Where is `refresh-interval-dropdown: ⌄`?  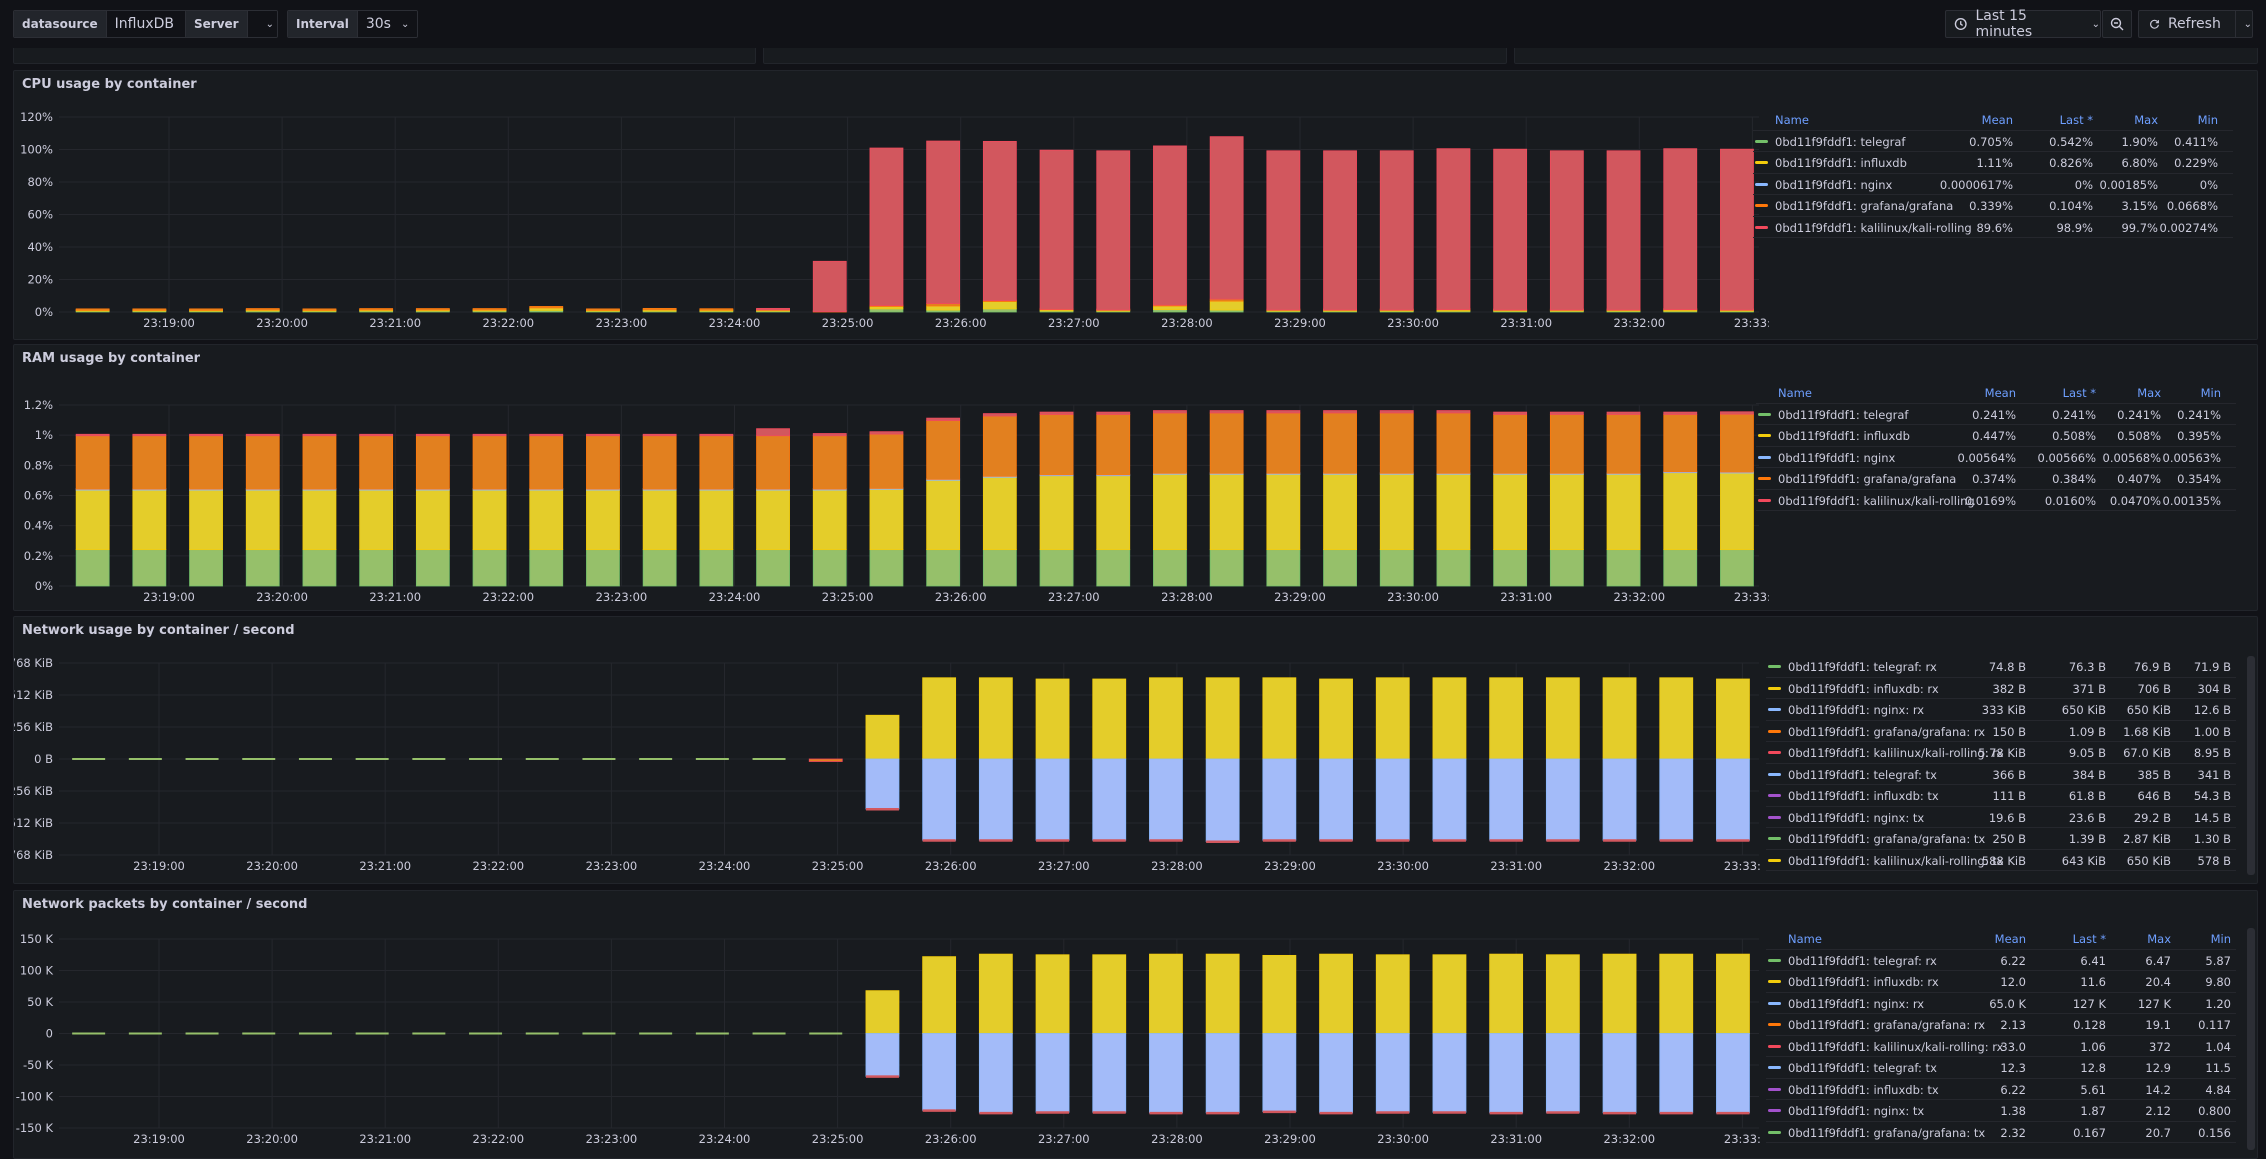
refresh-interval-dropdown: ⌄ is located at coordinates (2248, 24).